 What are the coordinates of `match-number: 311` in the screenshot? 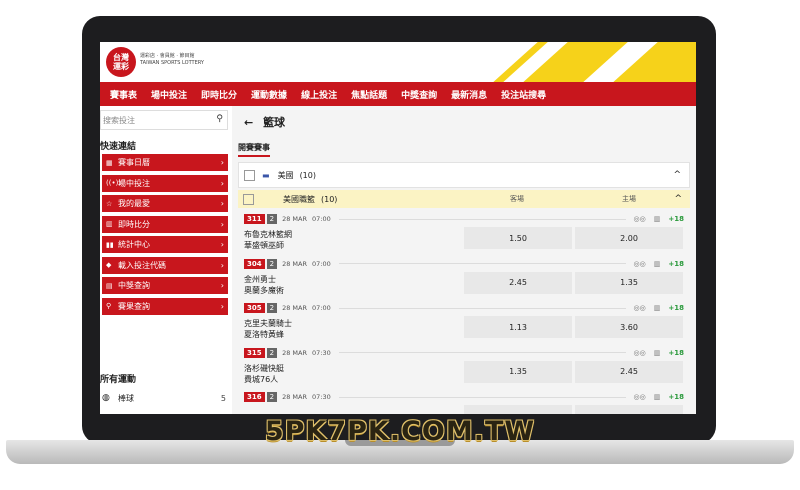 It's located at (254, 219).